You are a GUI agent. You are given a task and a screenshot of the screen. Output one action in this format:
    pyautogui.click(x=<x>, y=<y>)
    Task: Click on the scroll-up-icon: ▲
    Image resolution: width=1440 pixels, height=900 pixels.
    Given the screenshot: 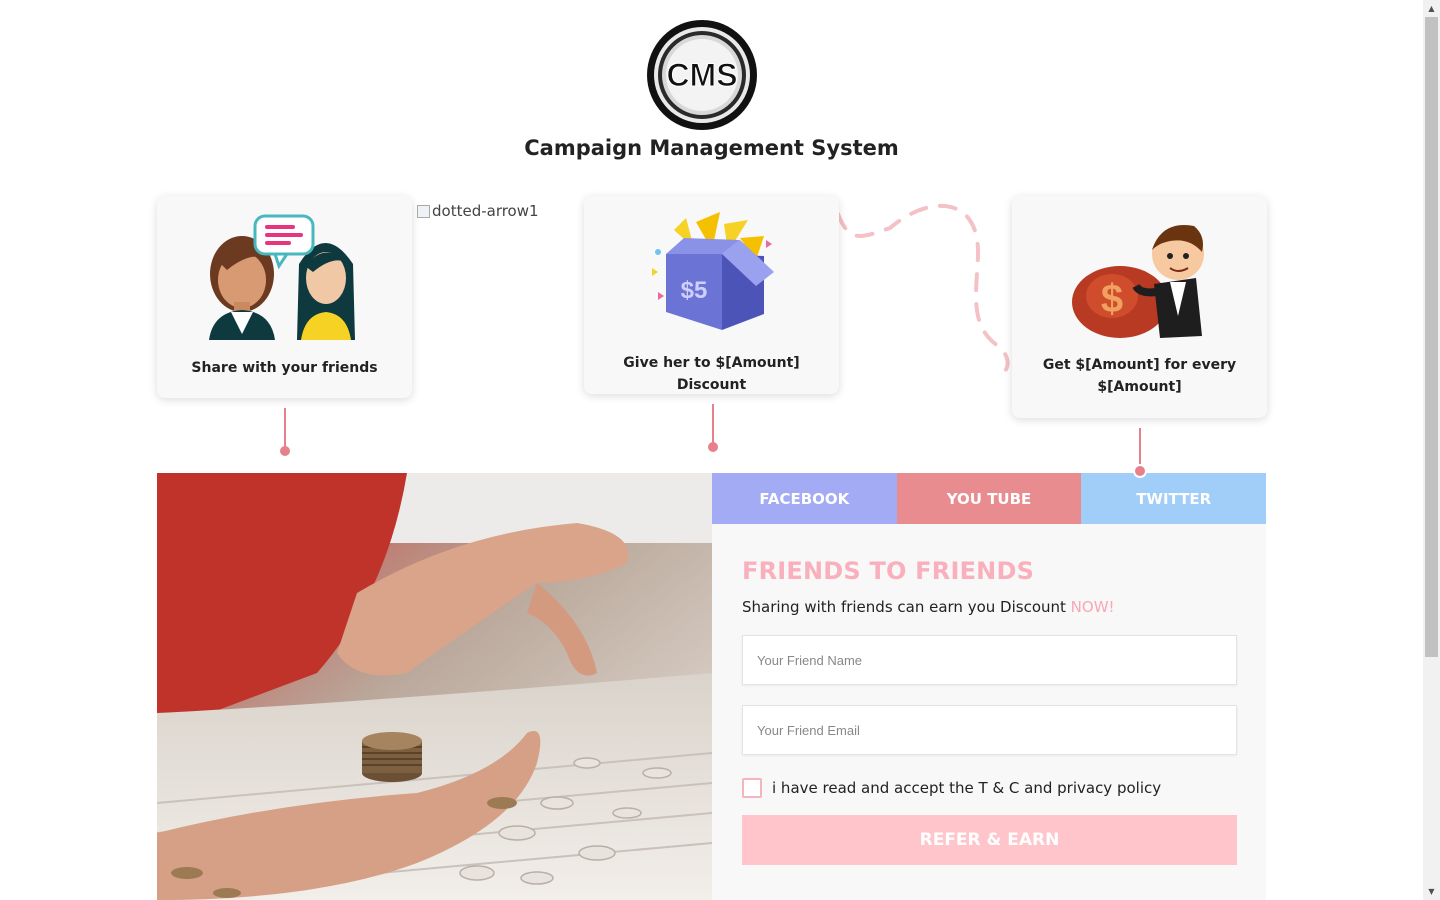 What is the action you would take?
    pyautogui.click(x=1431, y=8)
    